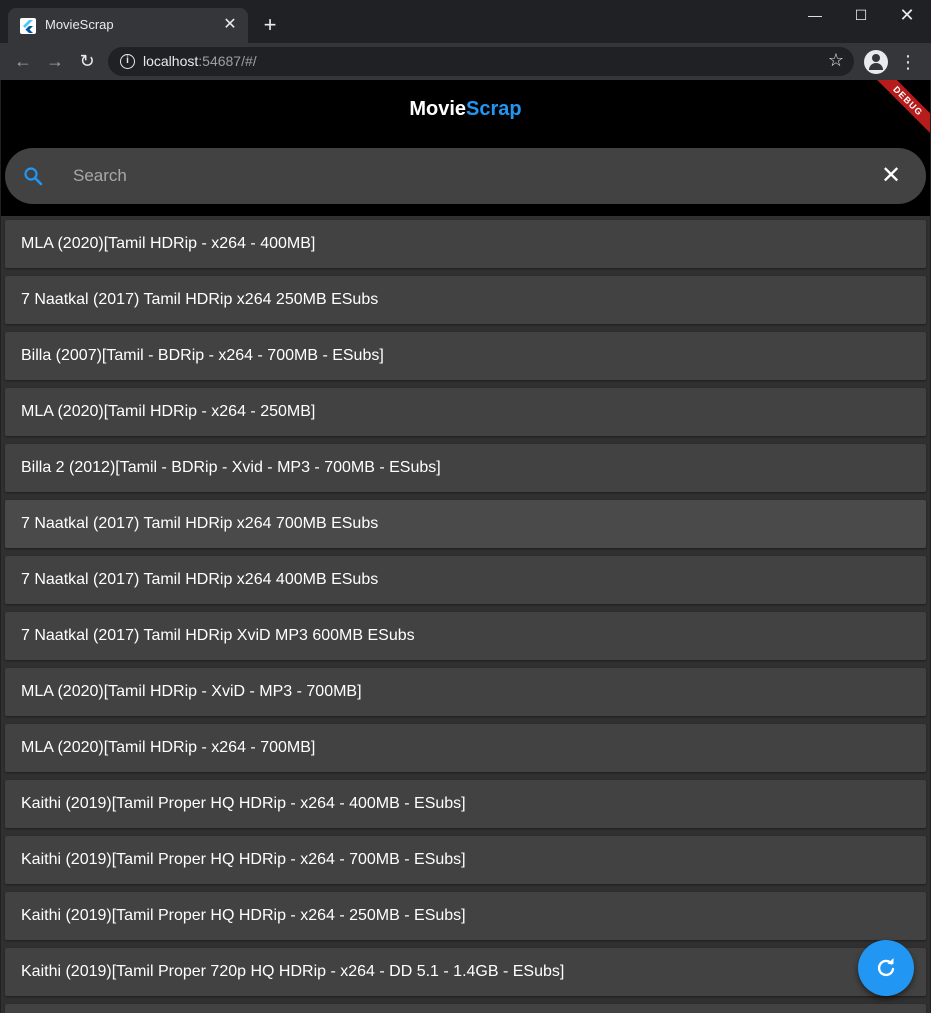 Image resolution: width=931 pixels, height=1013 pixels. I want to click on tab-strip: MovieScrap ✕ + — ☐ ✕, so click(465, 21).